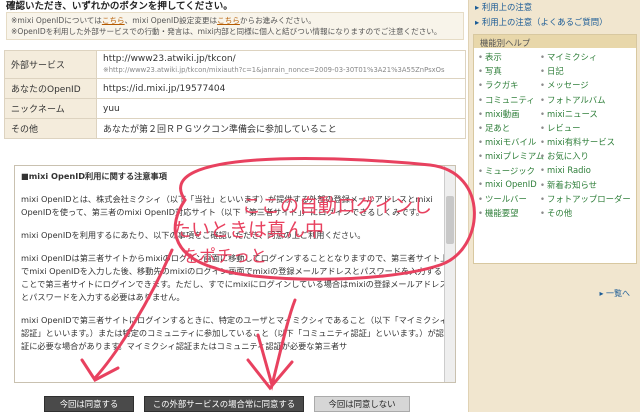  What do you see at coordinates (498, 213) in the screenshot?
I see `help-link: • 機能要望` at bounding box center [498, 213].